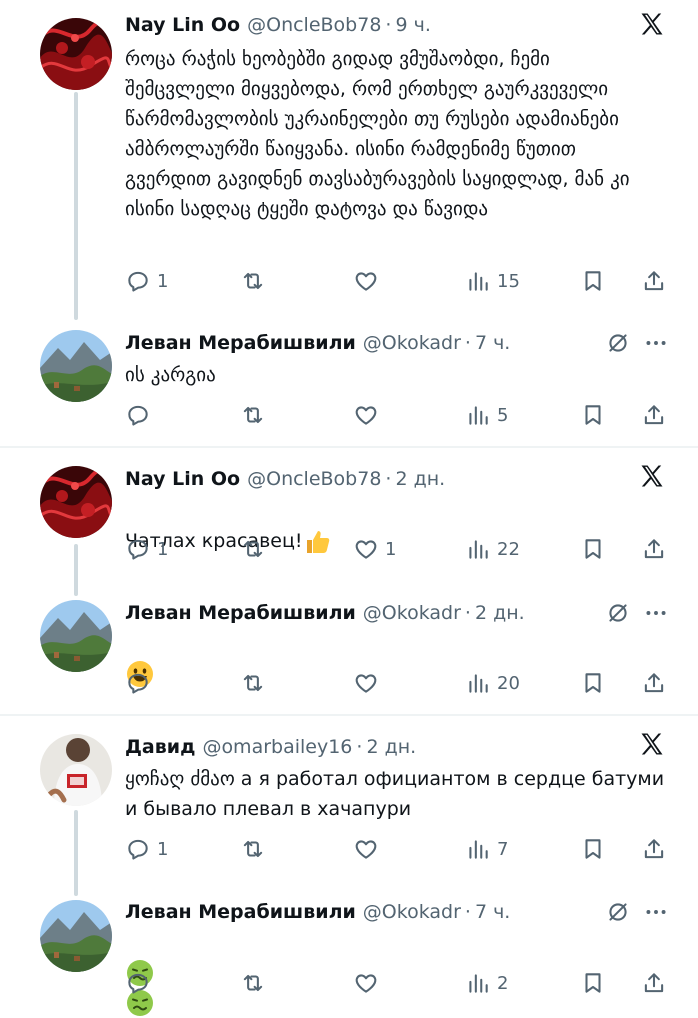 The width and height of the screenshot is (698, 1018). Describe the element at coordinates (492, 281) in the screenshot. I see `views-button: 15` at that location.